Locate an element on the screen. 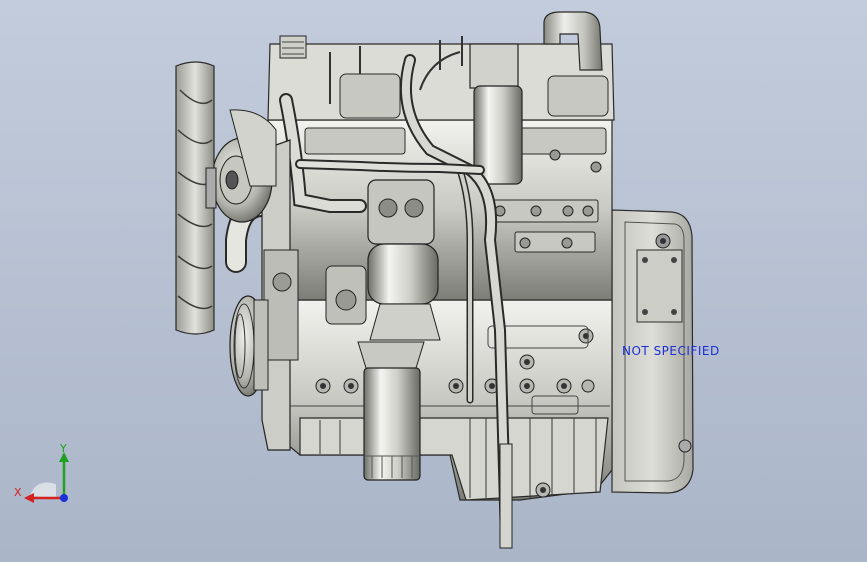 The height and width of the screenshot is (562, 867). oil-filter is located at coordinates (391, 411).